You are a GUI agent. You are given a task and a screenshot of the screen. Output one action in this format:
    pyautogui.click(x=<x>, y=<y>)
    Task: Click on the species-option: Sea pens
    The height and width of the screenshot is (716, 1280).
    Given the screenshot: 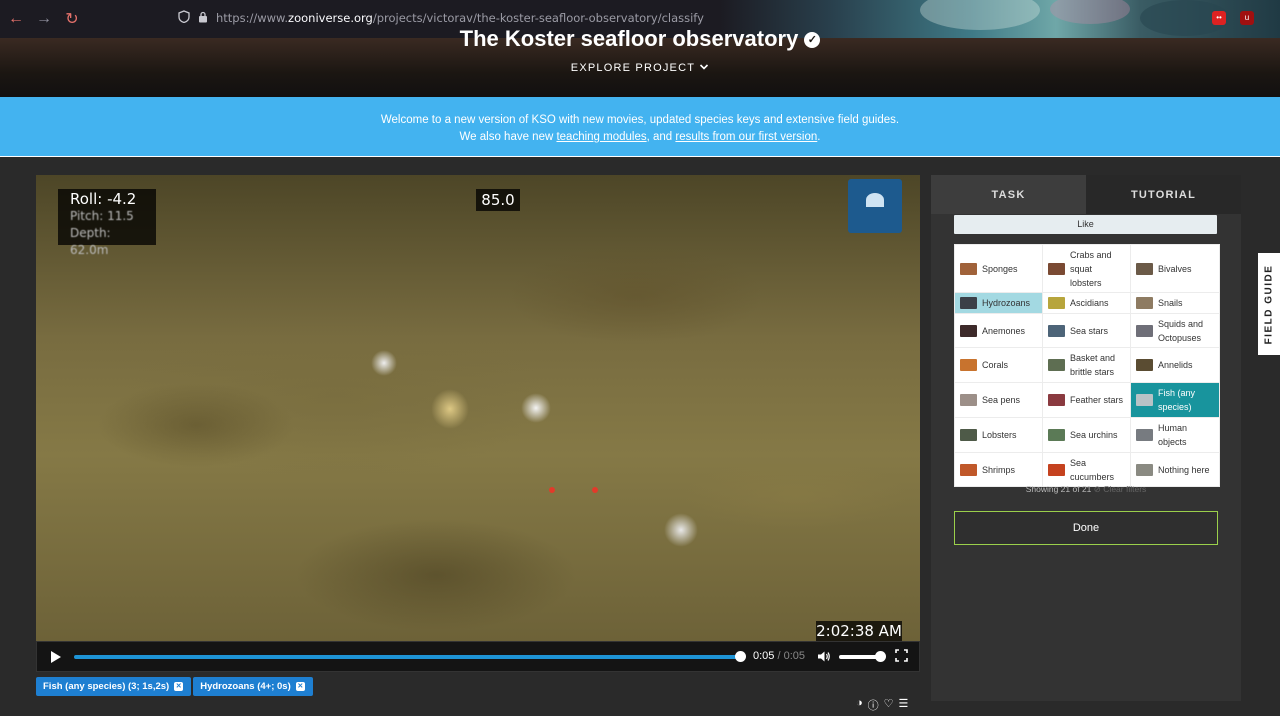 What is the action you would take?
    pyautogui.click(x=998, y=400)
    